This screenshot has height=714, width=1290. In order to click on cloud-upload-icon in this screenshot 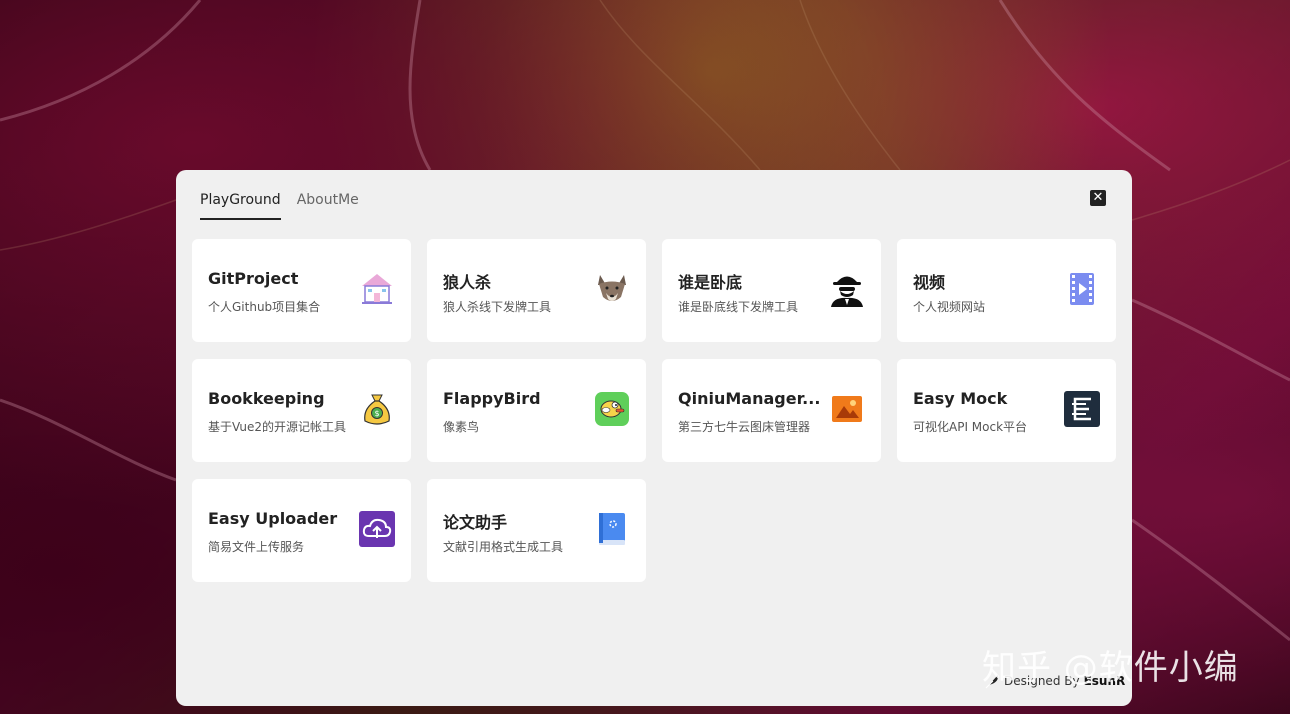, I will do `click(377, 529)`.